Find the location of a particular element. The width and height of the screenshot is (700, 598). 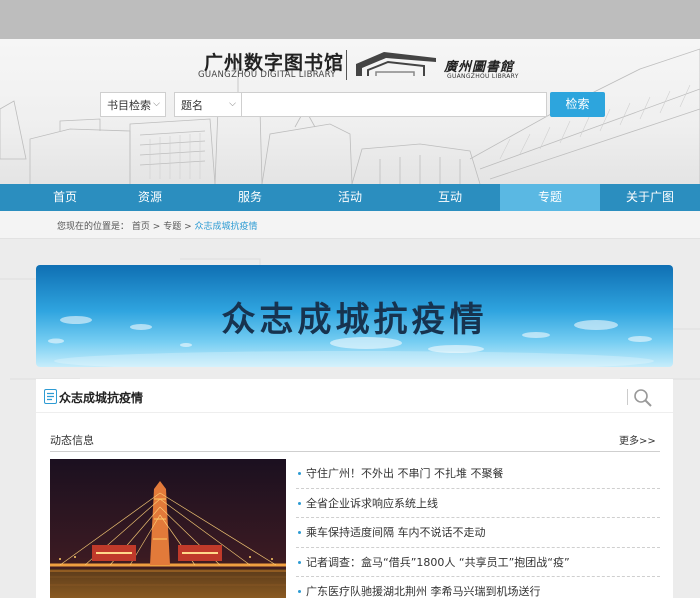

banner-title: 众志成城抗疫情 is located at coordinates (354, 320).